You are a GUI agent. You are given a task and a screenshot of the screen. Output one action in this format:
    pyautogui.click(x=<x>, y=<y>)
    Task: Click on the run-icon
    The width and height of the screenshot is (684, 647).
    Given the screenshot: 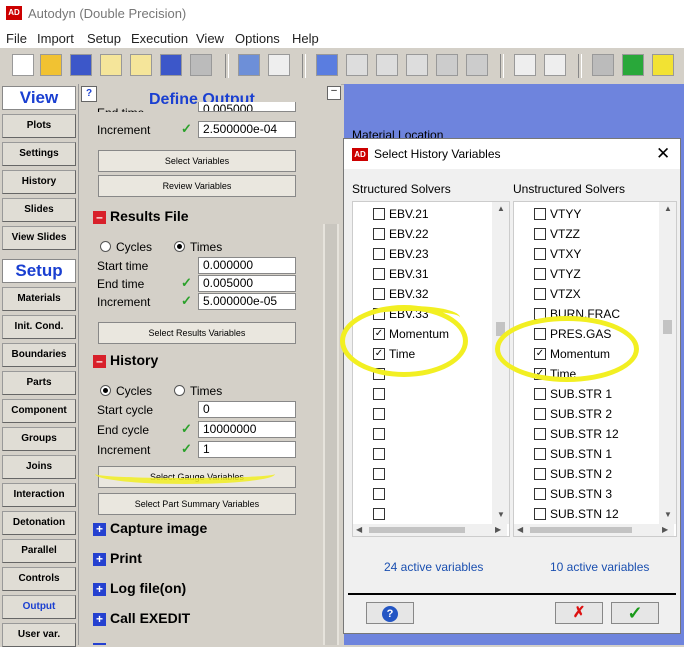 What is the action you would take?
    pyautogui.click(x=249, y=65)
    